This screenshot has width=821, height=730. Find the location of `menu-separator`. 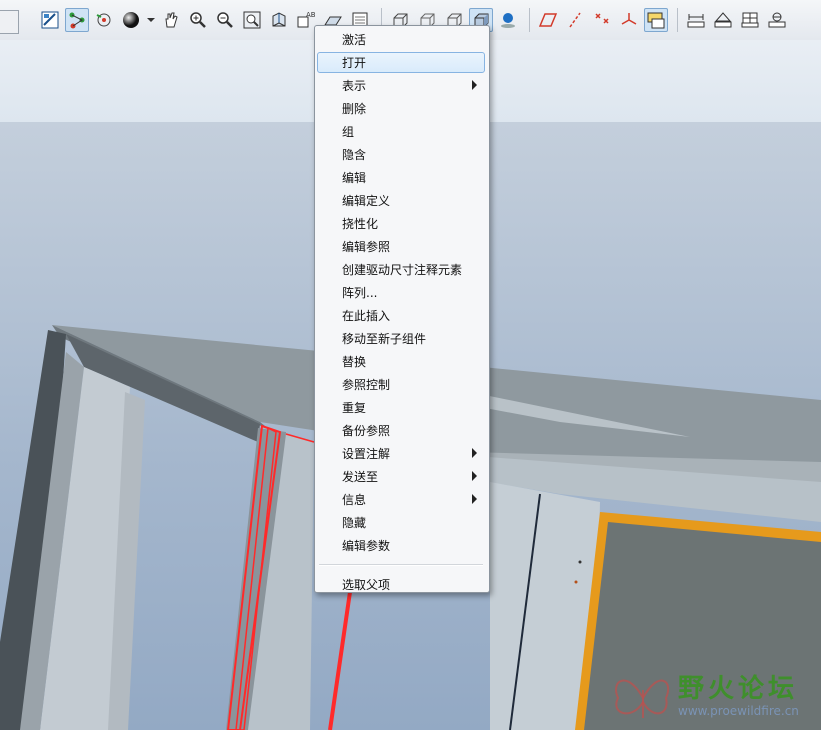

menu-separator is located at coordinates (401, 565).